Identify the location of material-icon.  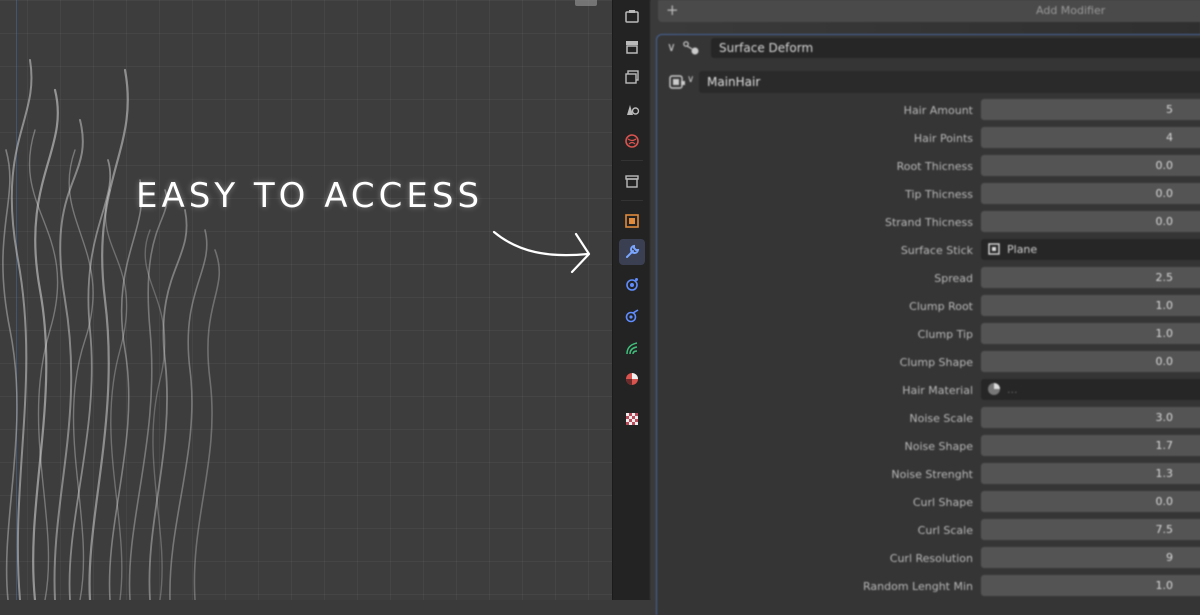
(632, 379).